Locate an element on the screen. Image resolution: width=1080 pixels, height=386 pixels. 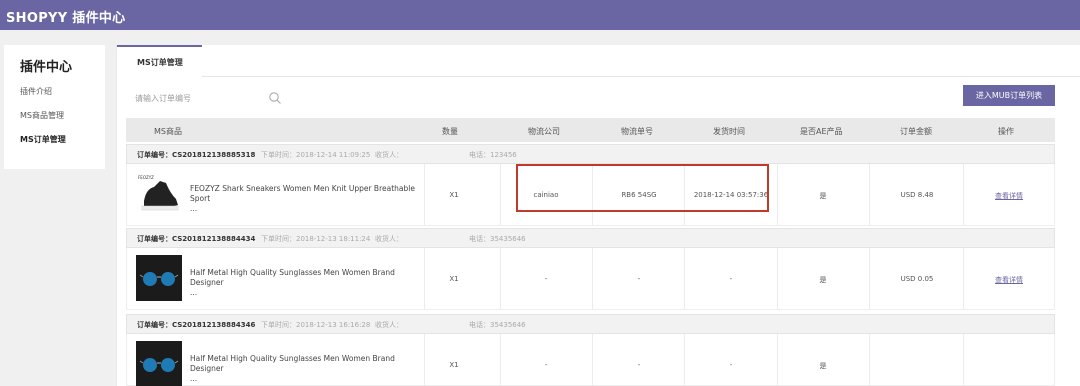
highlight-box is located at coordinates (642, 188).